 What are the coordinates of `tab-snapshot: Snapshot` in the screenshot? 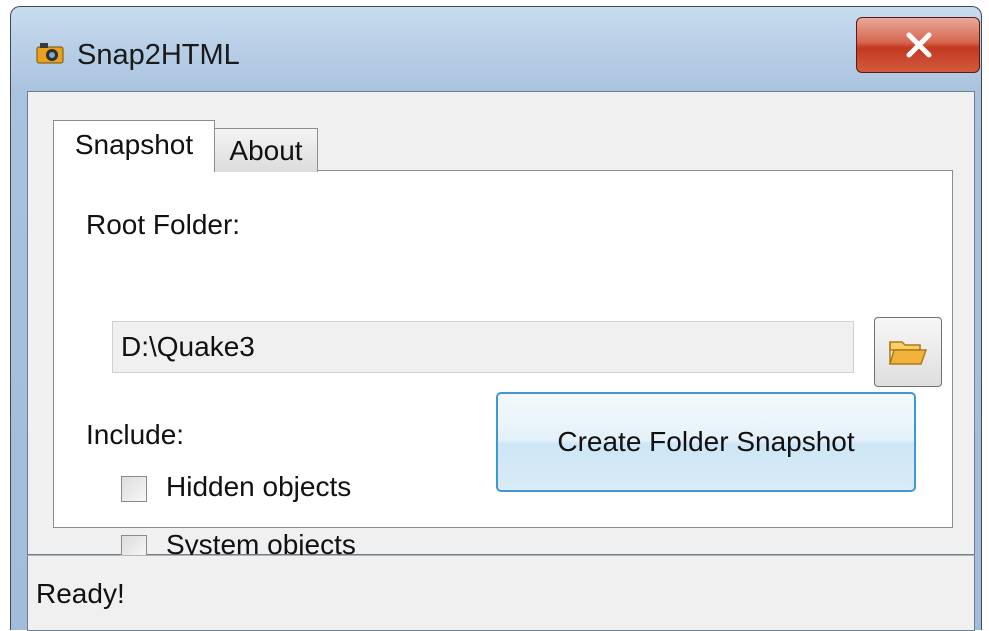 It's located at (134, 146).